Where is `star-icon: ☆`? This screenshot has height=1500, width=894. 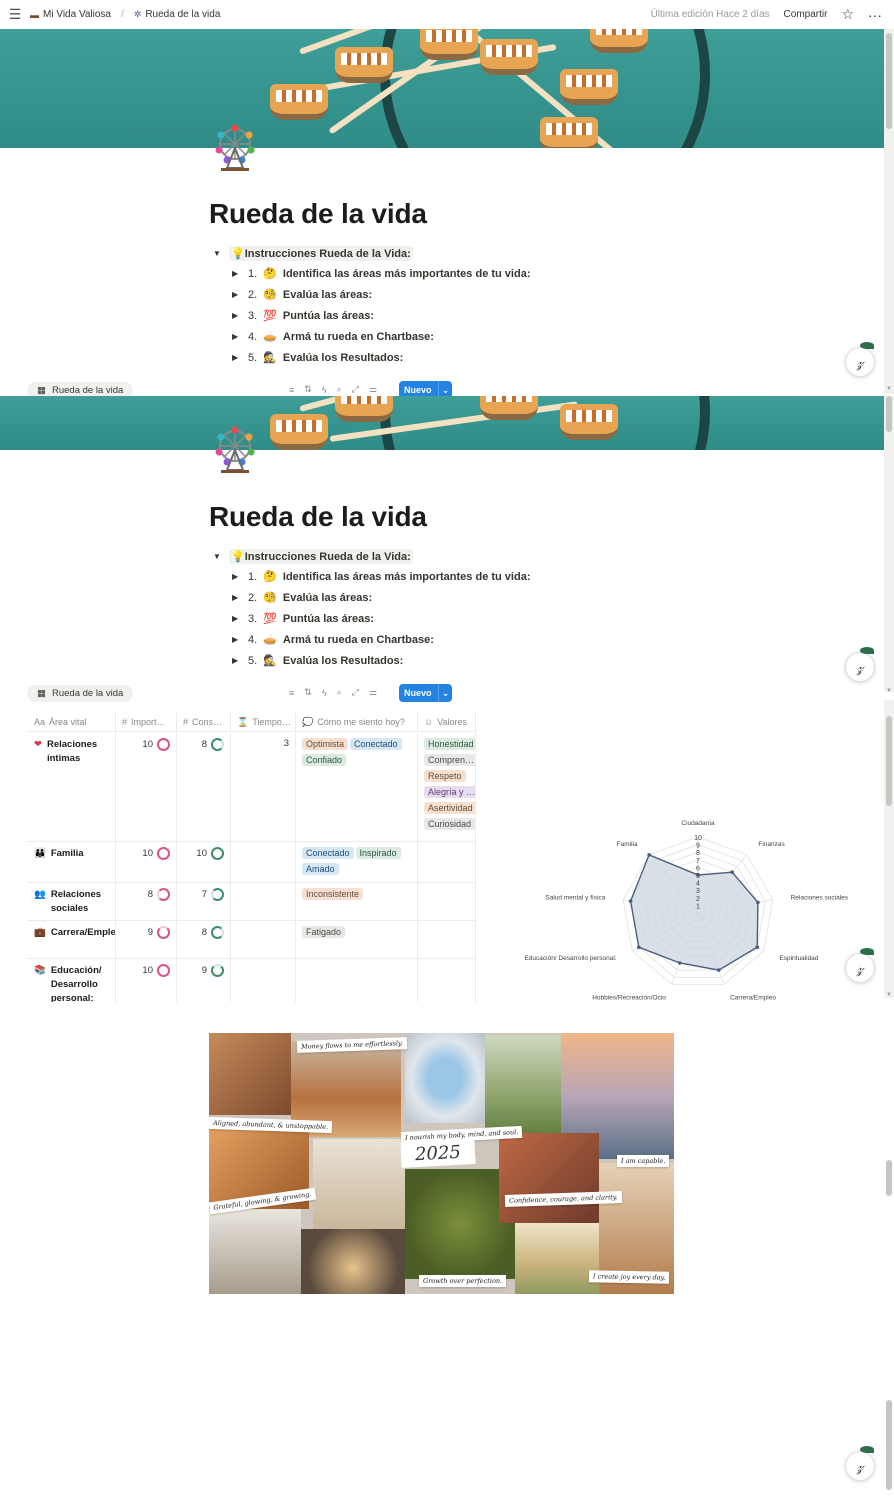 star-icon: ☆ is located at coordinates (847, 14).